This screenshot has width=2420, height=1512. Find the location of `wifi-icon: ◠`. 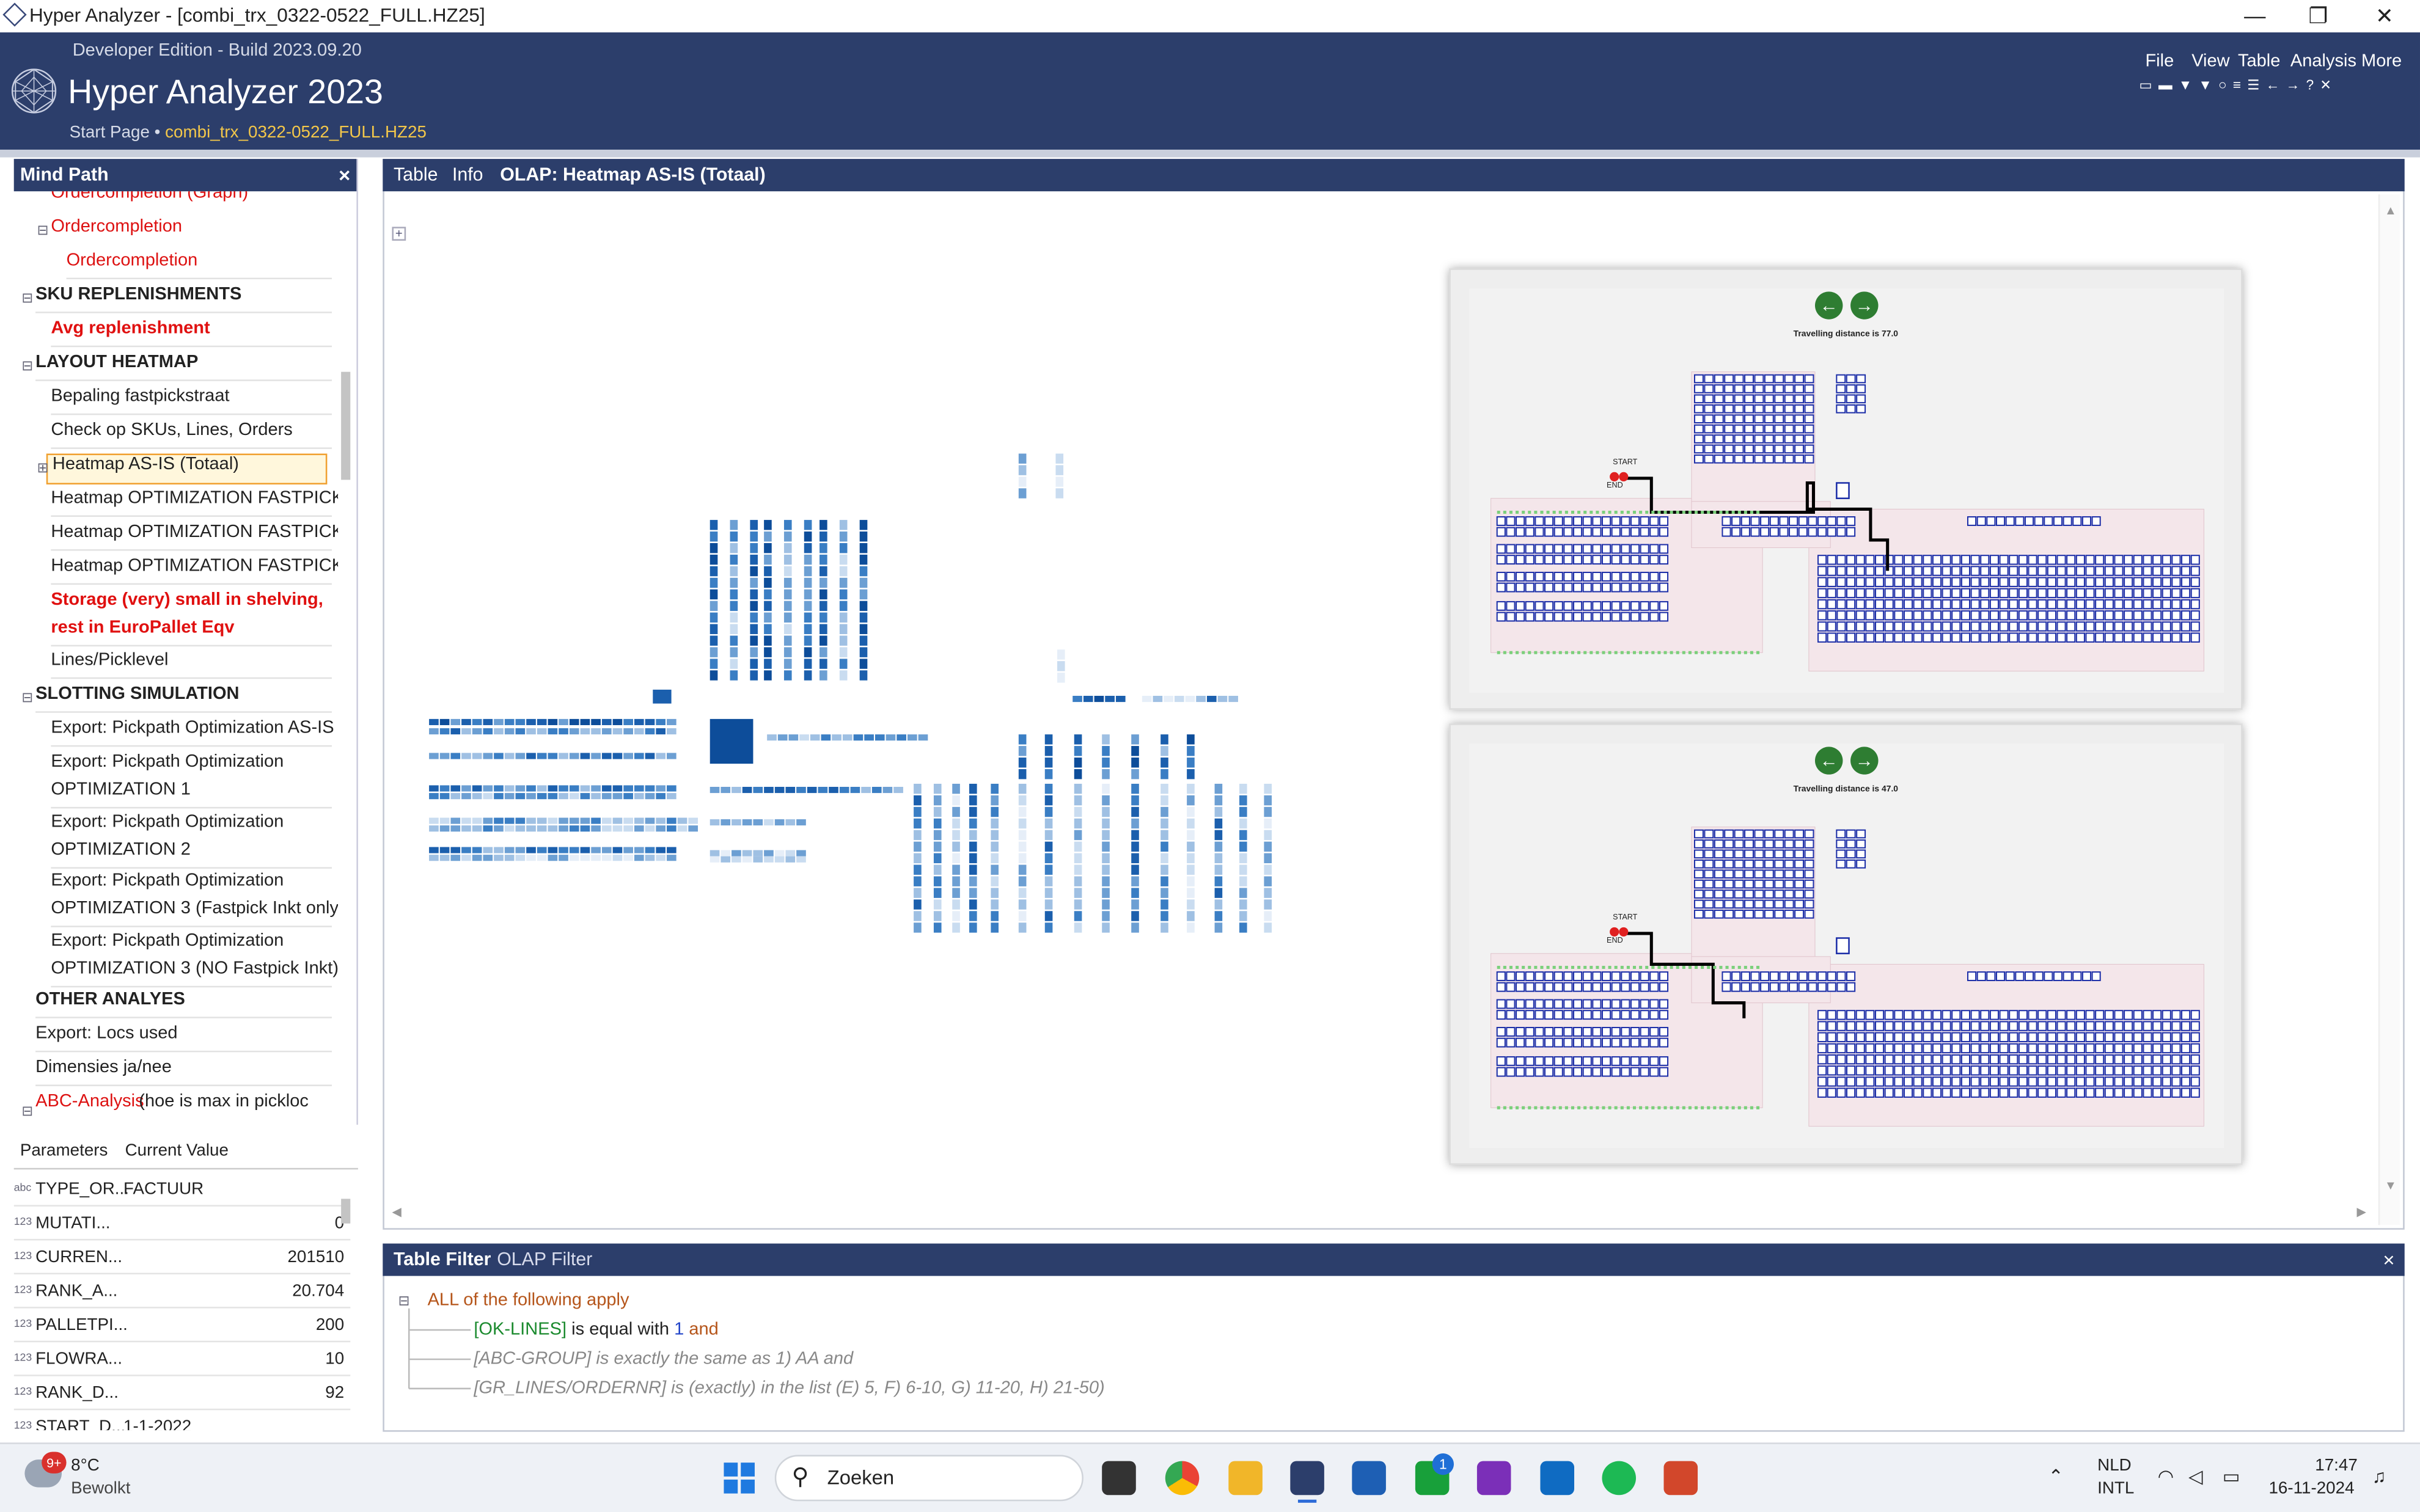

wifi-icon: ◠ is located at coordinates (2166, 1476).